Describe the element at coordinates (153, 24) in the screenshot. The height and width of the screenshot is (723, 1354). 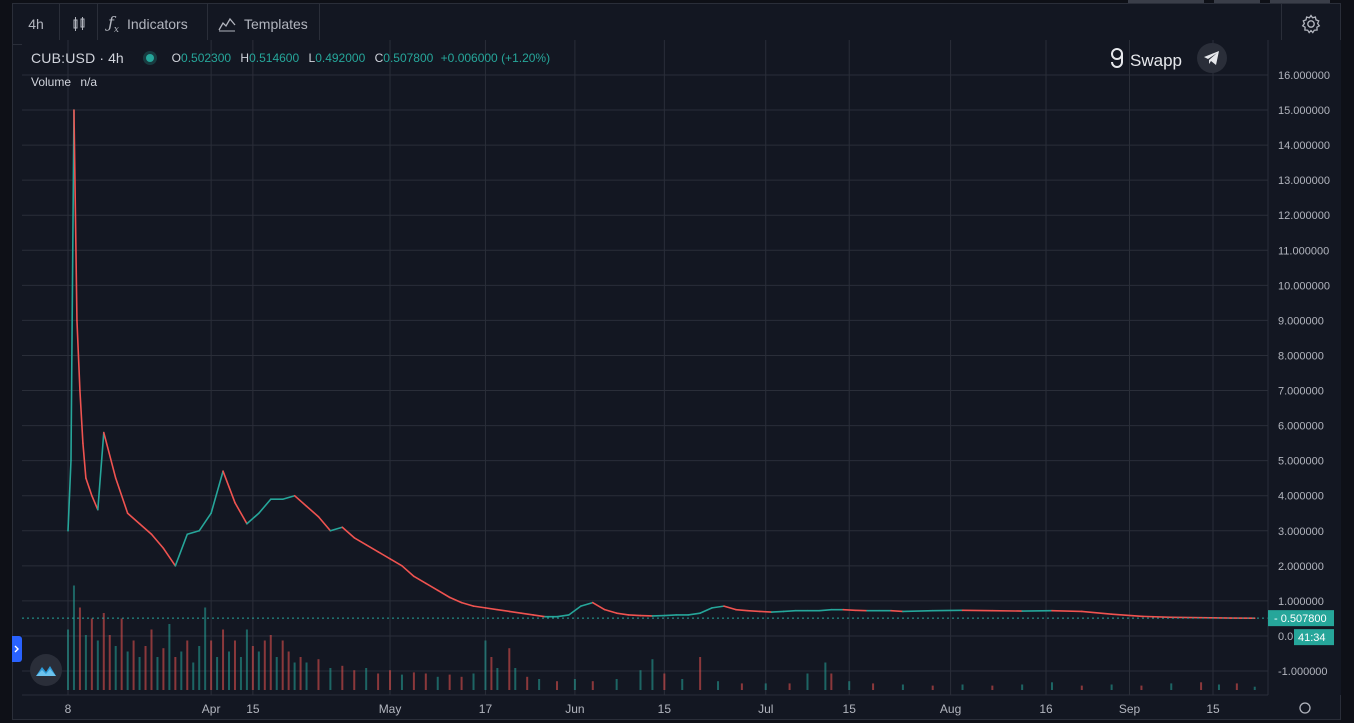
I see `indicators-button: ƒx Indicators` at that location.